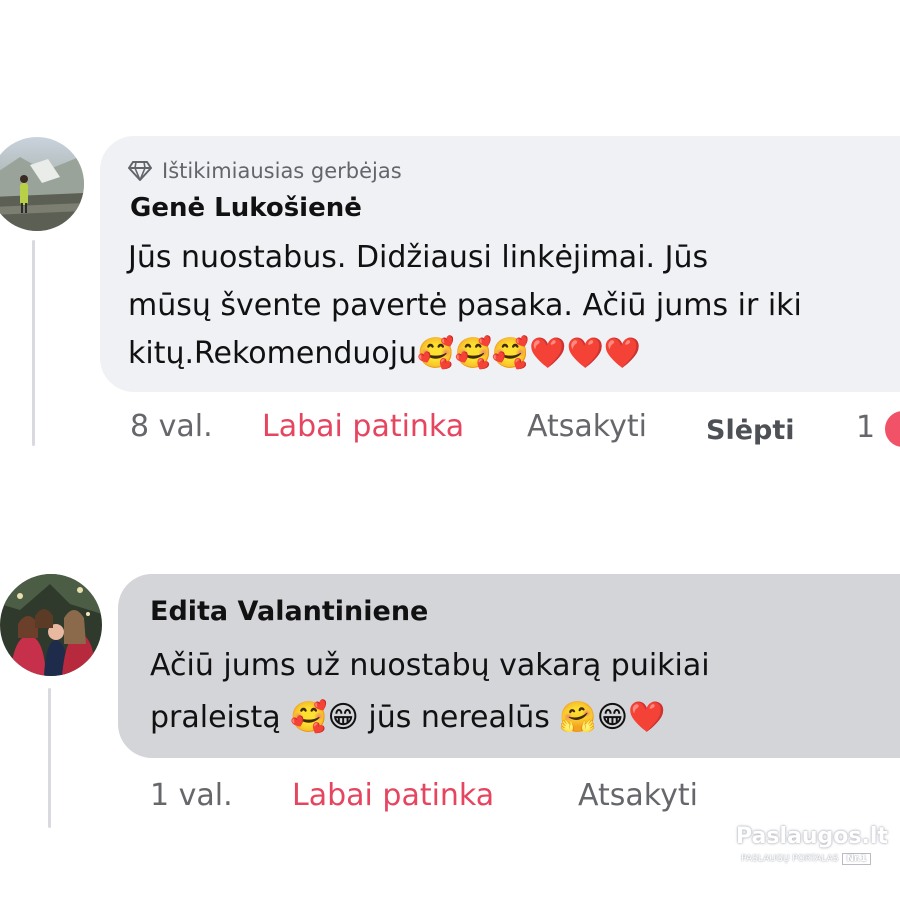 Image resolution: width=900 pixels, height=900 pixels. I want to click on comment-line: Jūs nuostabus. Didžiausi linkėjimai. Jūs, so click(418, 257).